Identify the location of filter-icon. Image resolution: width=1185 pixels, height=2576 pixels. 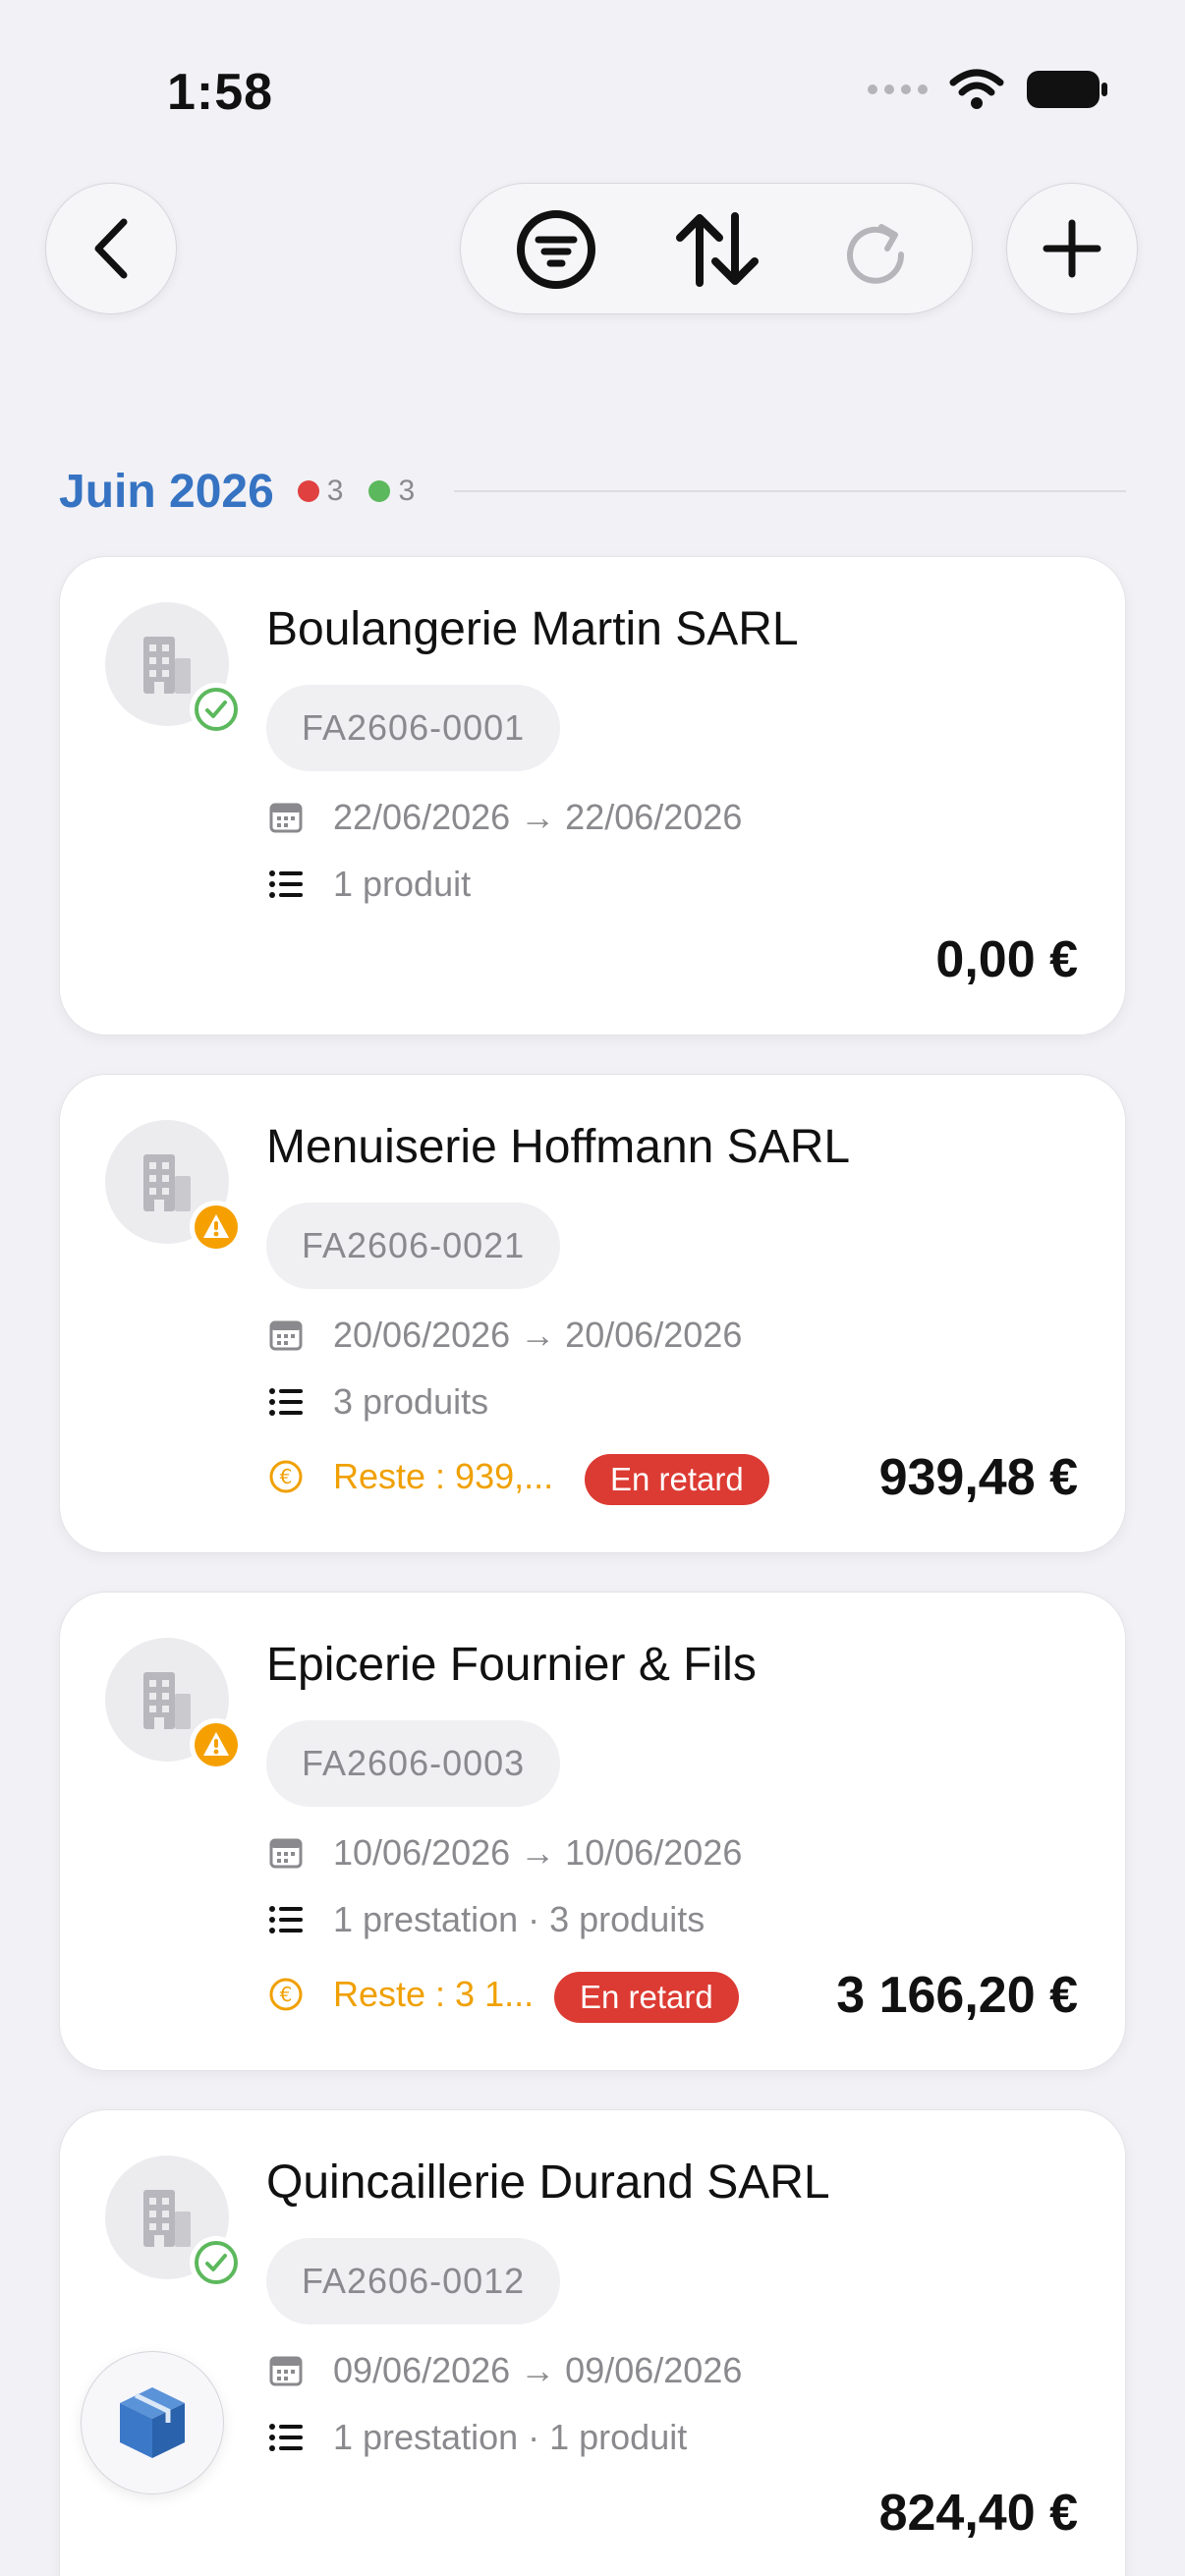
(556, 249).